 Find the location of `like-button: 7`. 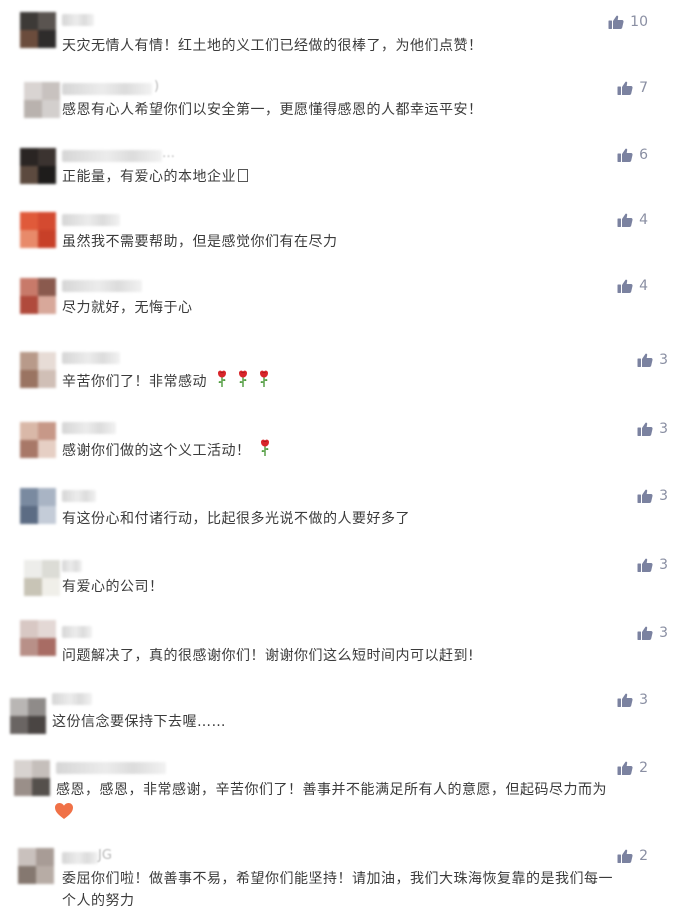

like-button: 7 is located at coordinates (632, 88).